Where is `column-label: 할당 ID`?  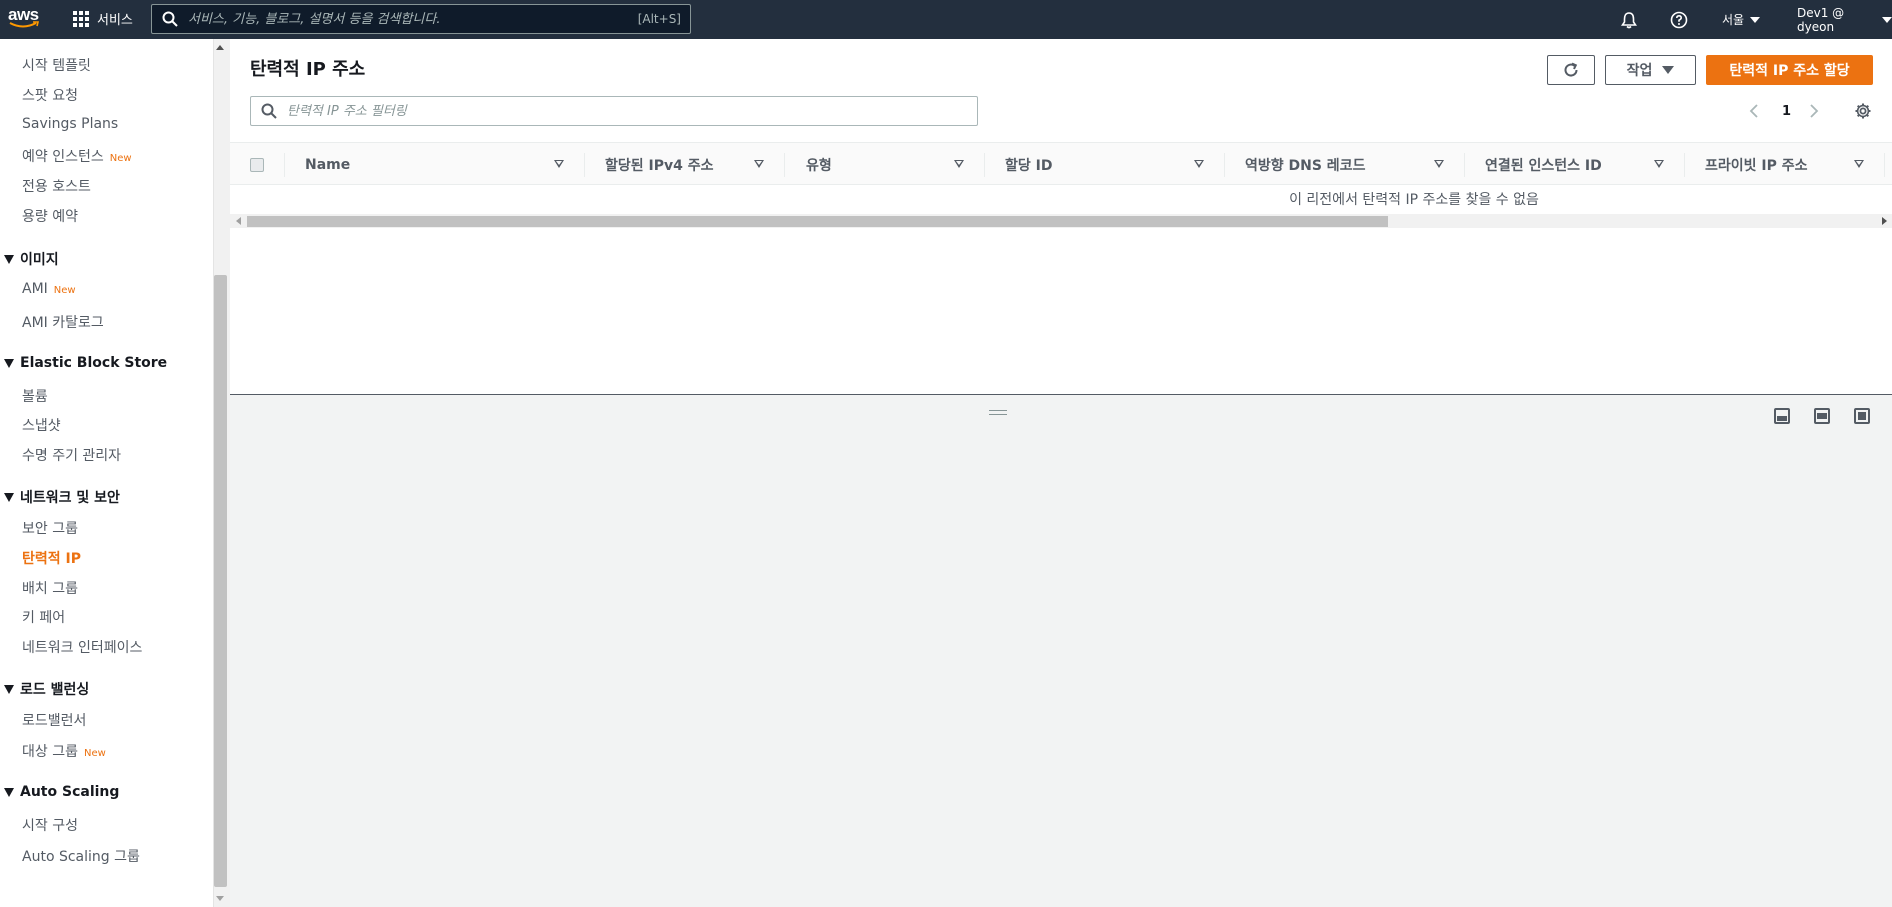
column-label: 할당 ID is located at coordinates (1029, 165).